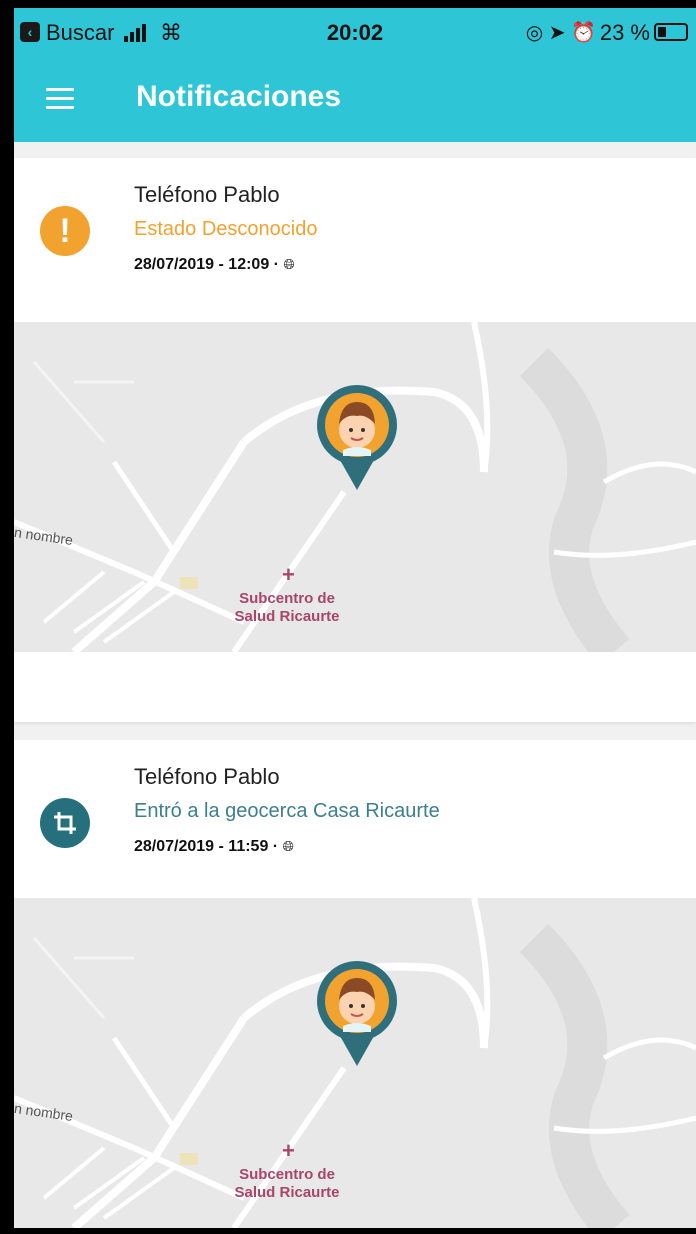 The height and width of the screenshot is (1234, 696). What do you see at coordinates (65, 823) in the screenshot?
I see `geofence-crop-icon` at bounding box center [65, 823].